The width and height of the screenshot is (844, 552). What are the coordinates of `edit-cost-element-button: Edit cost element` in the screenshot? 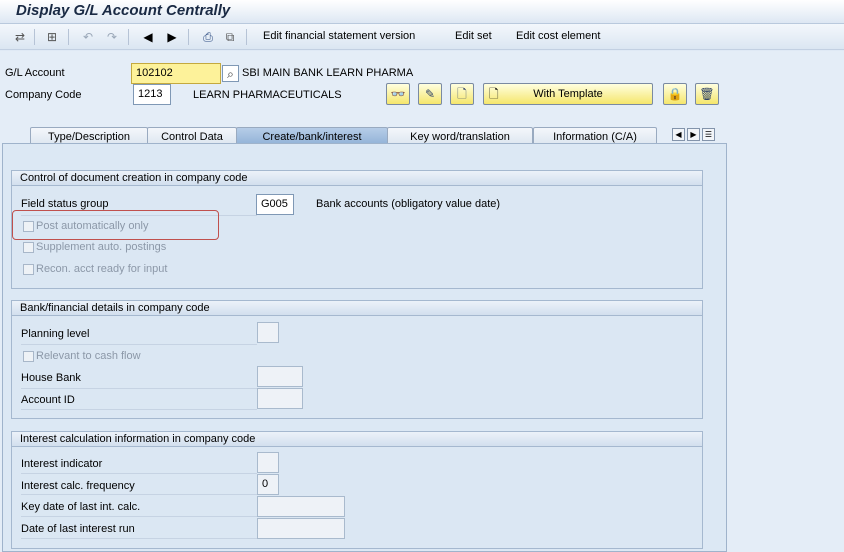 It's located at (558, 36).